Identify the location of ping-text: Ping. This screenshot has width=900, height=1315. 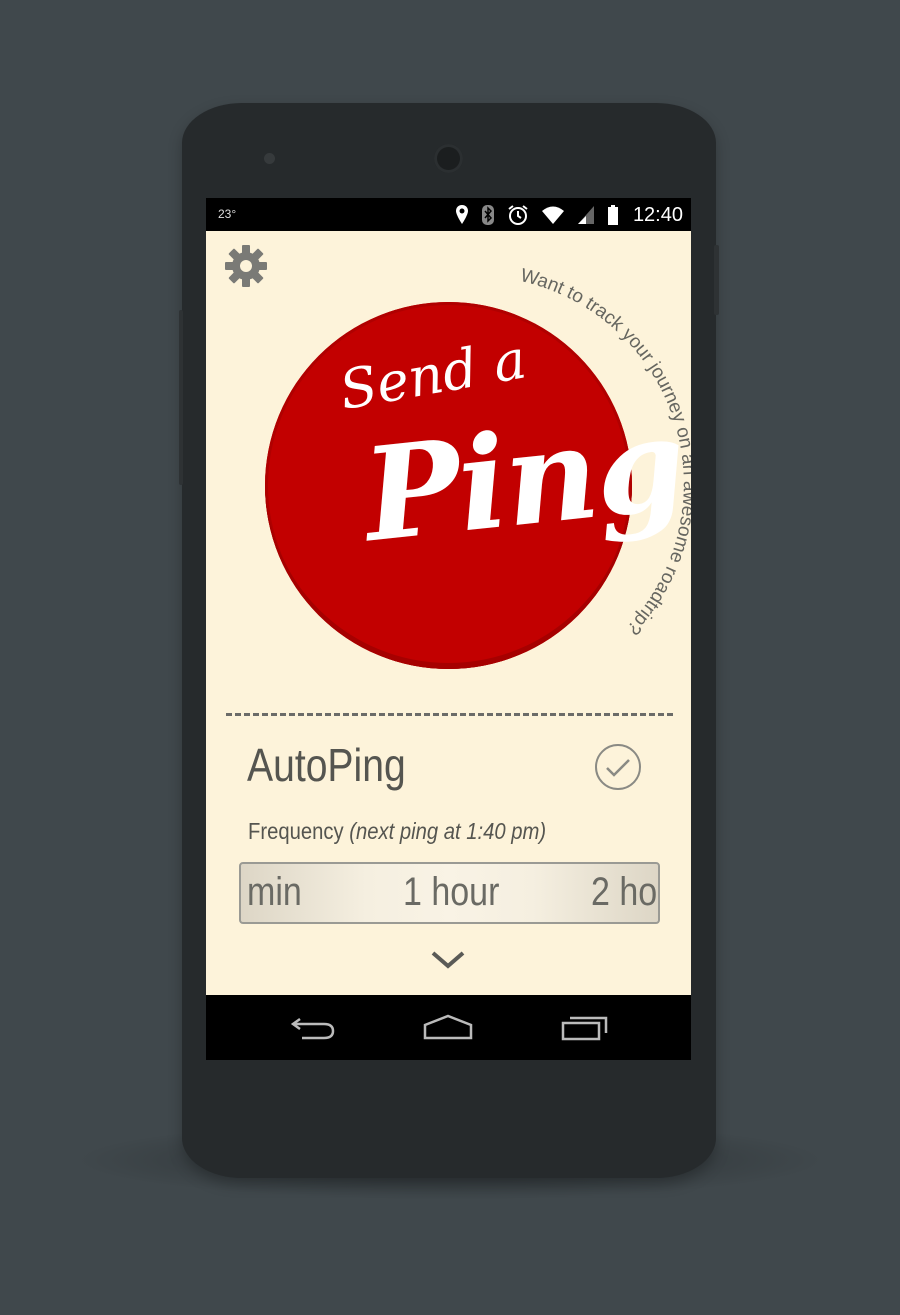
(524, 480).